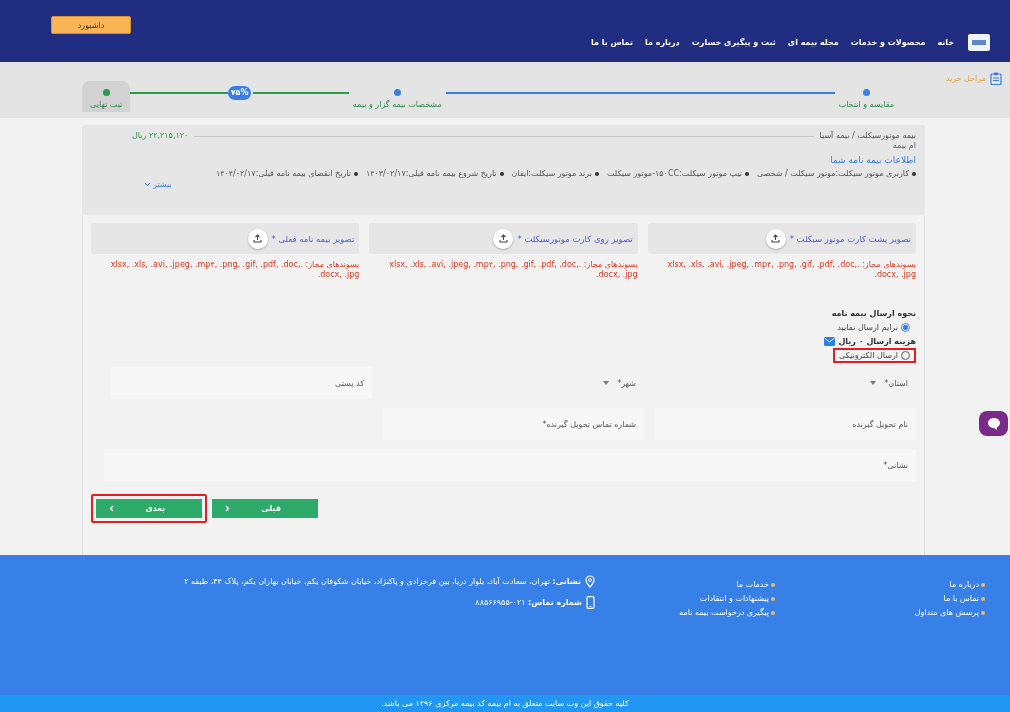 This screenshot has width=1010, height=712. Describe the element at coordinates (880, 598) in the screenshot. I see `footer-link: تماس با ما` at that location.